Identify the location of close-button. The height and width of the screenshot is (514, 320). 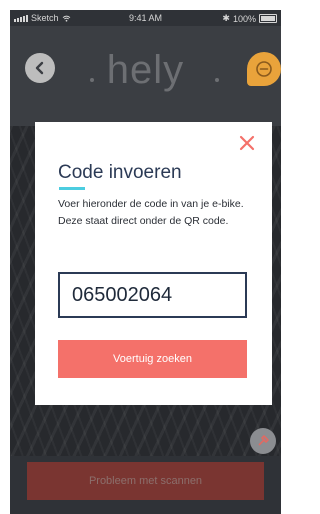
(247, 143).